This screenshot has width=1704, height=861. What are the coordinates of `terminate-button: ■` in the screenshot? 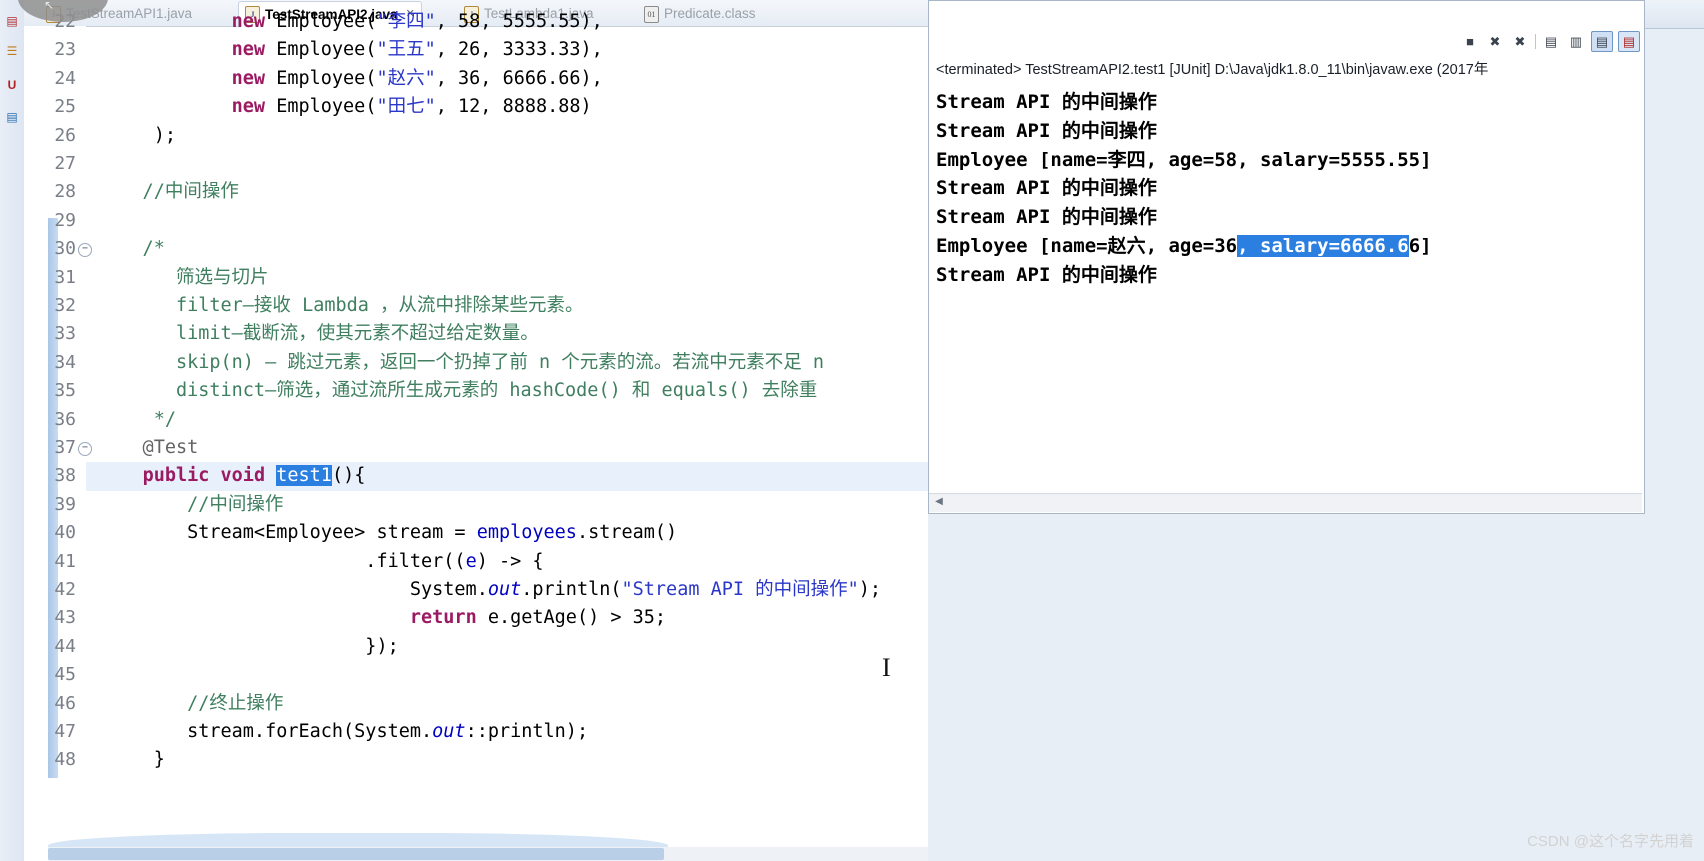 It's located at (1470, 41).